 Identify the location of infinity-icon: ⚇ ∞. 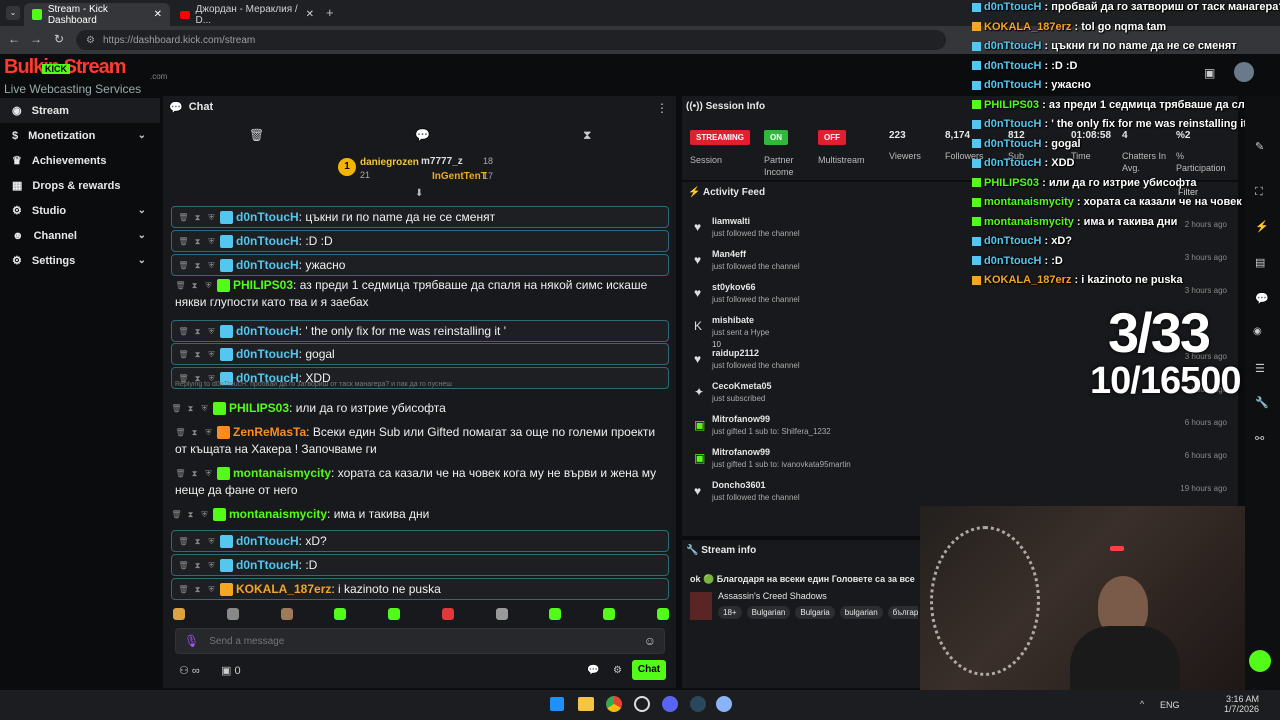
(189, 670).